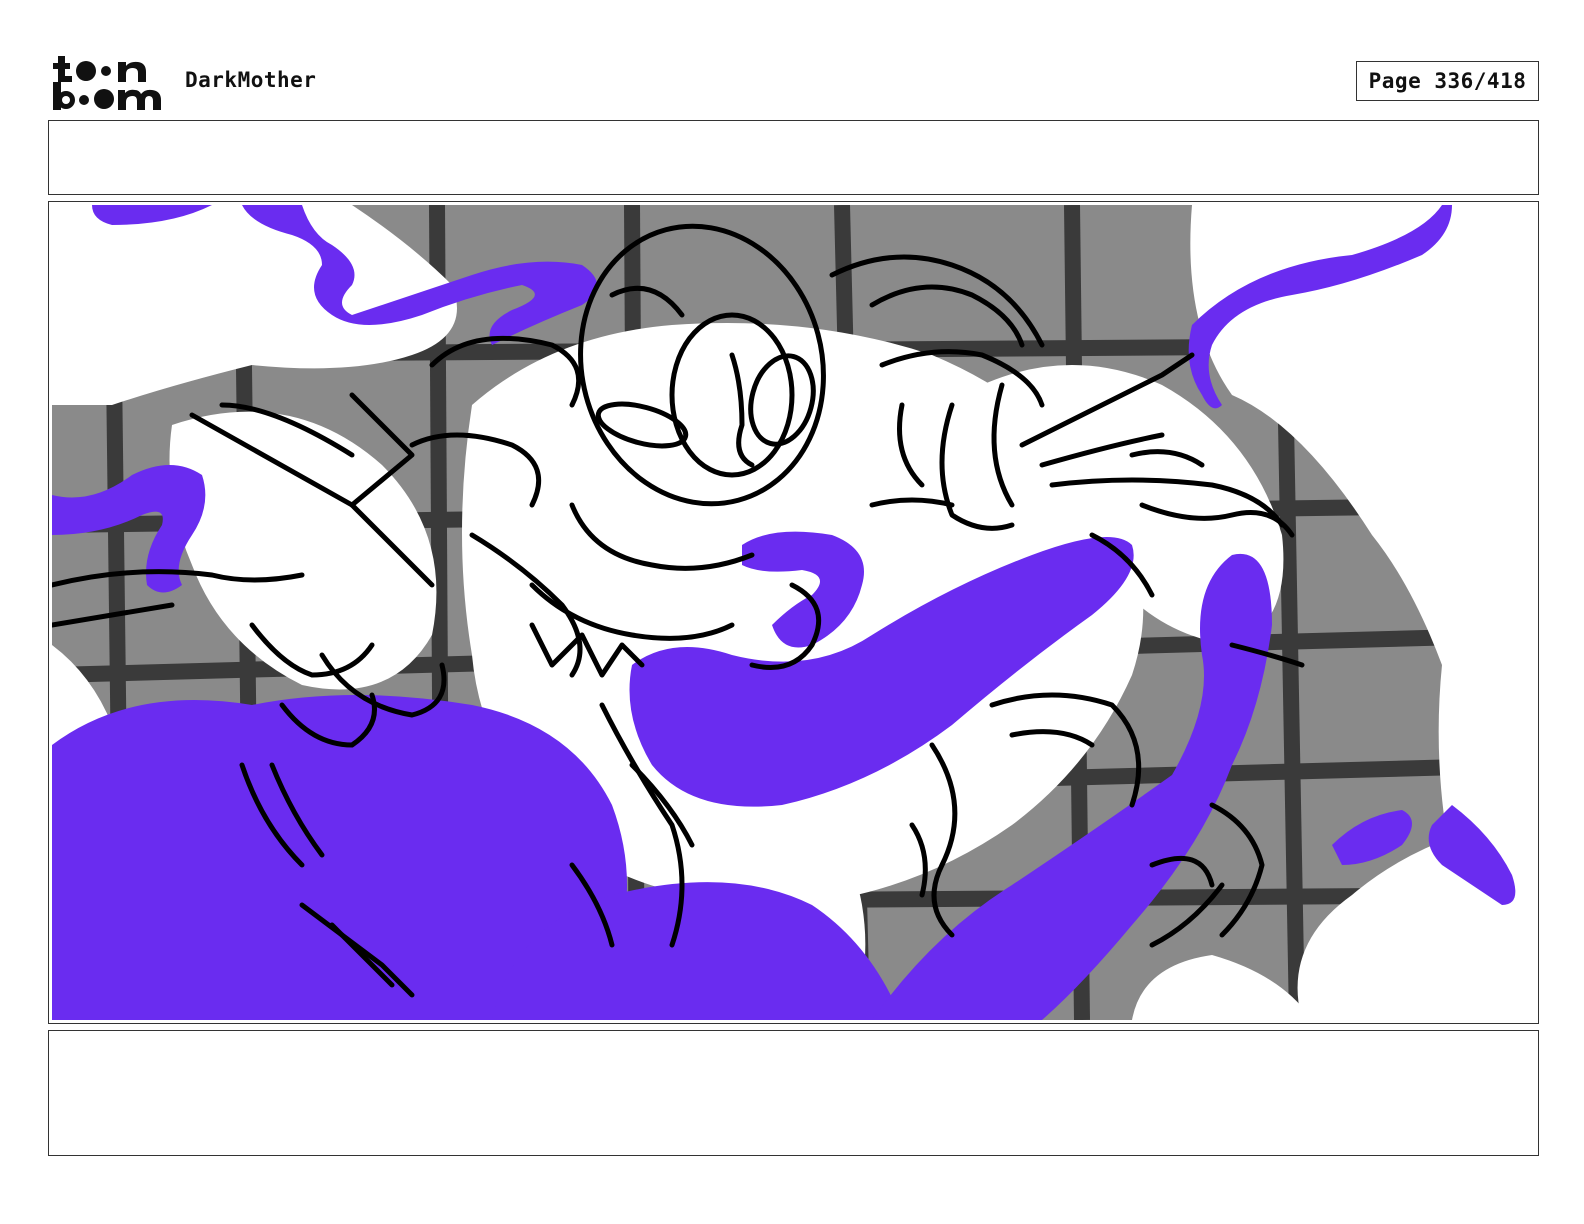  I want to click on page-counter-label: Page 336/418, so click(1447, 81).